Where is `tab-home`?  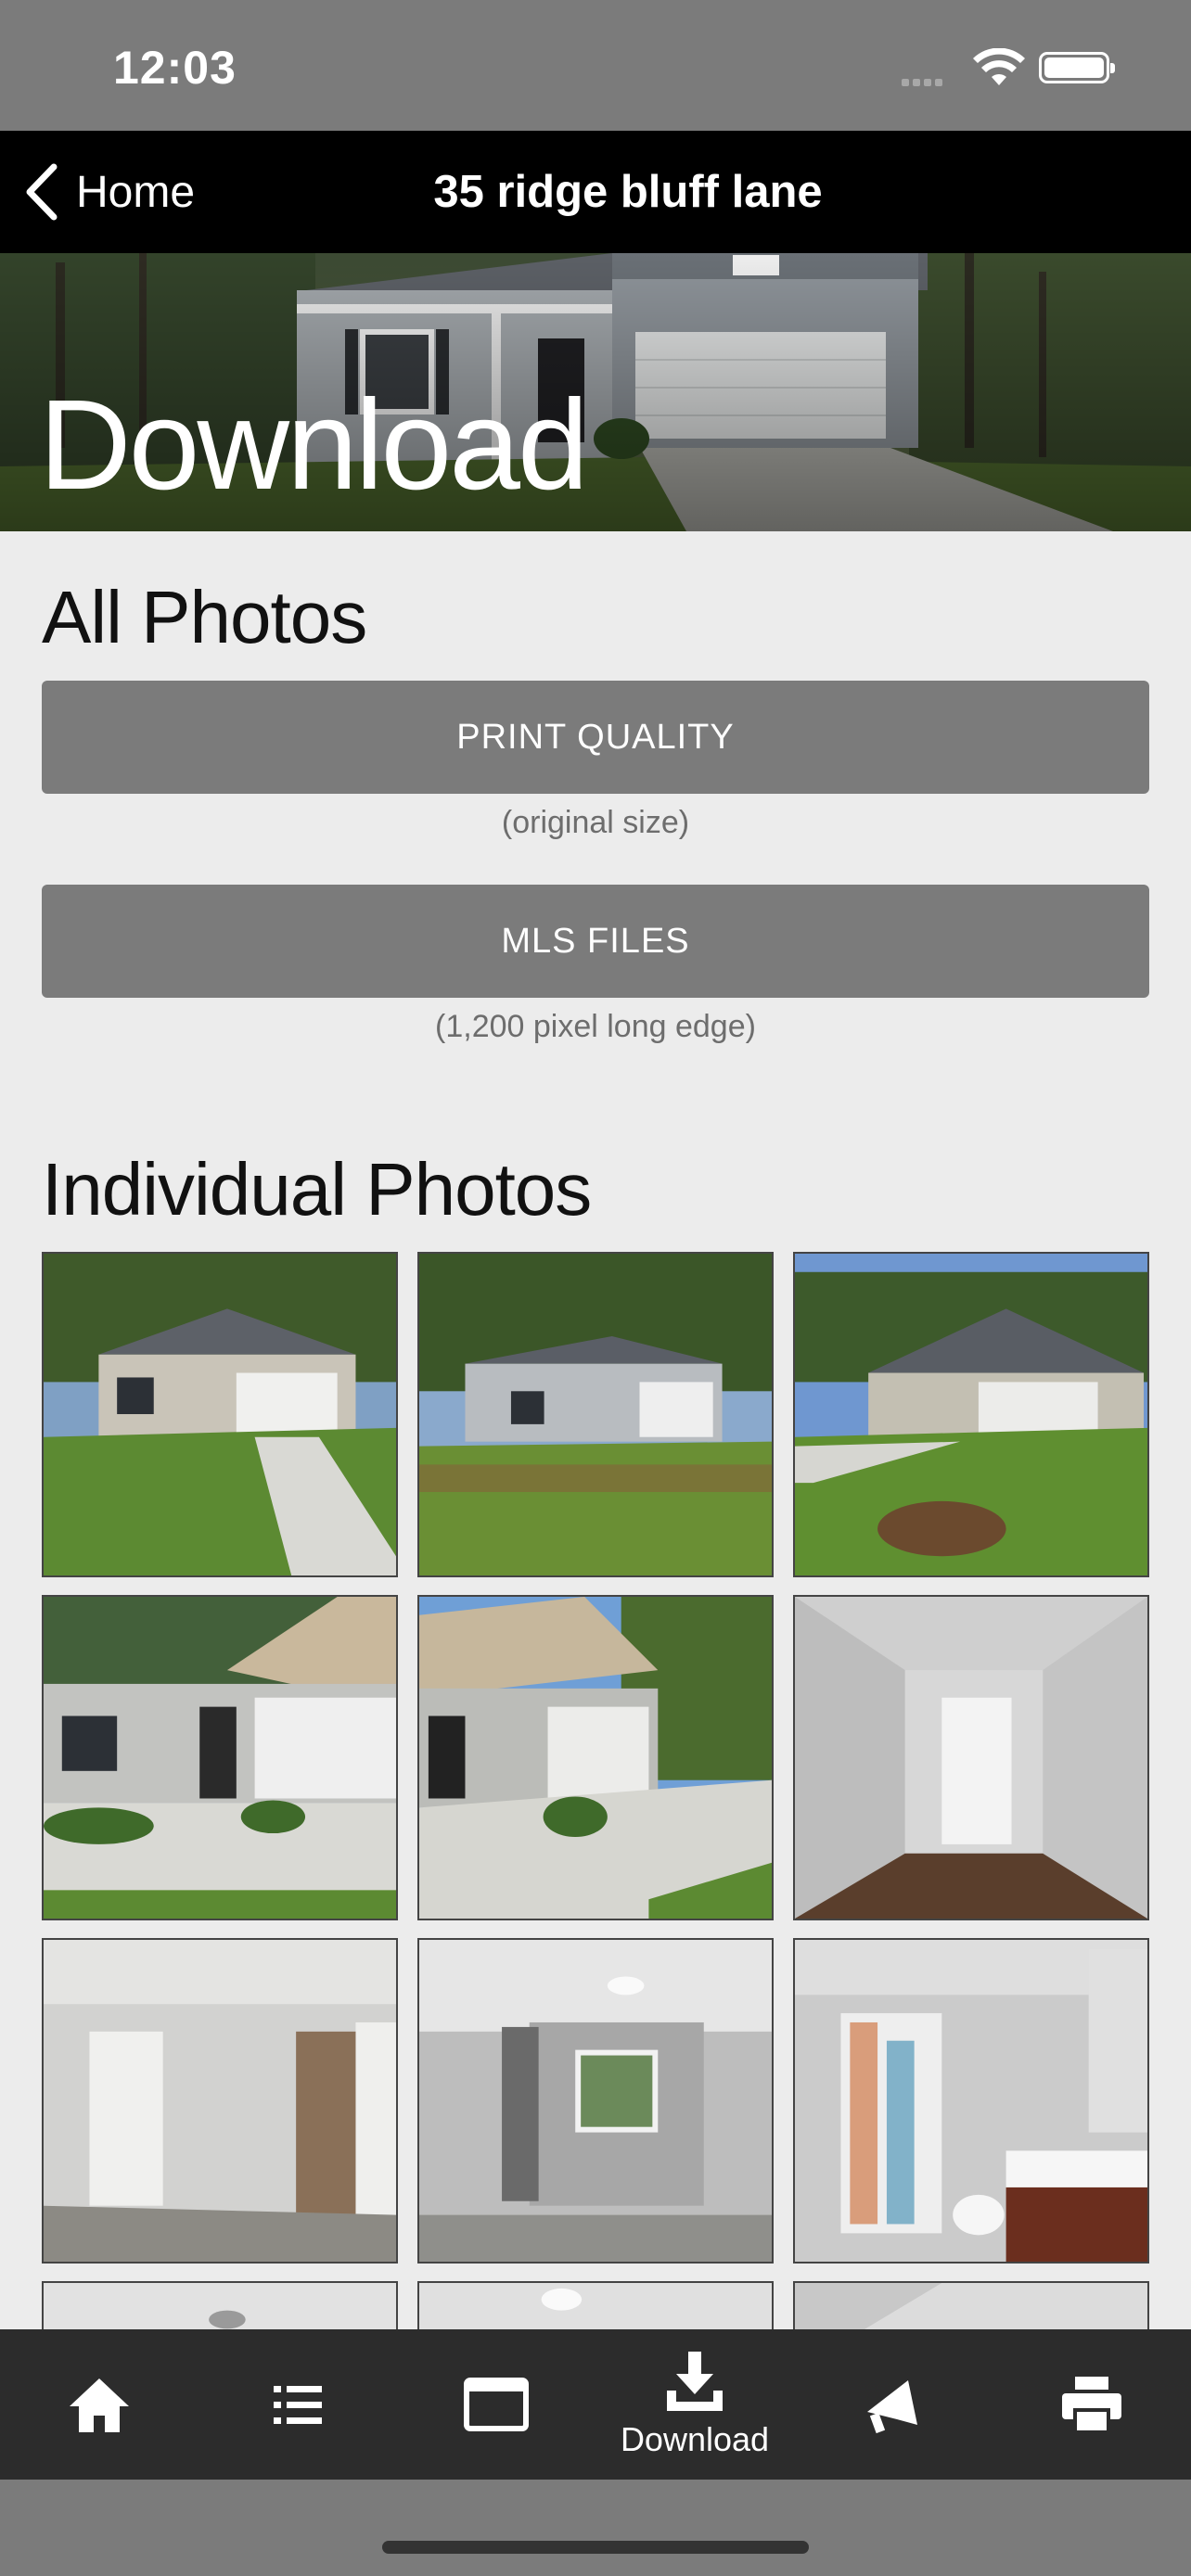
tab-home is located at coordinates (99, 2405).